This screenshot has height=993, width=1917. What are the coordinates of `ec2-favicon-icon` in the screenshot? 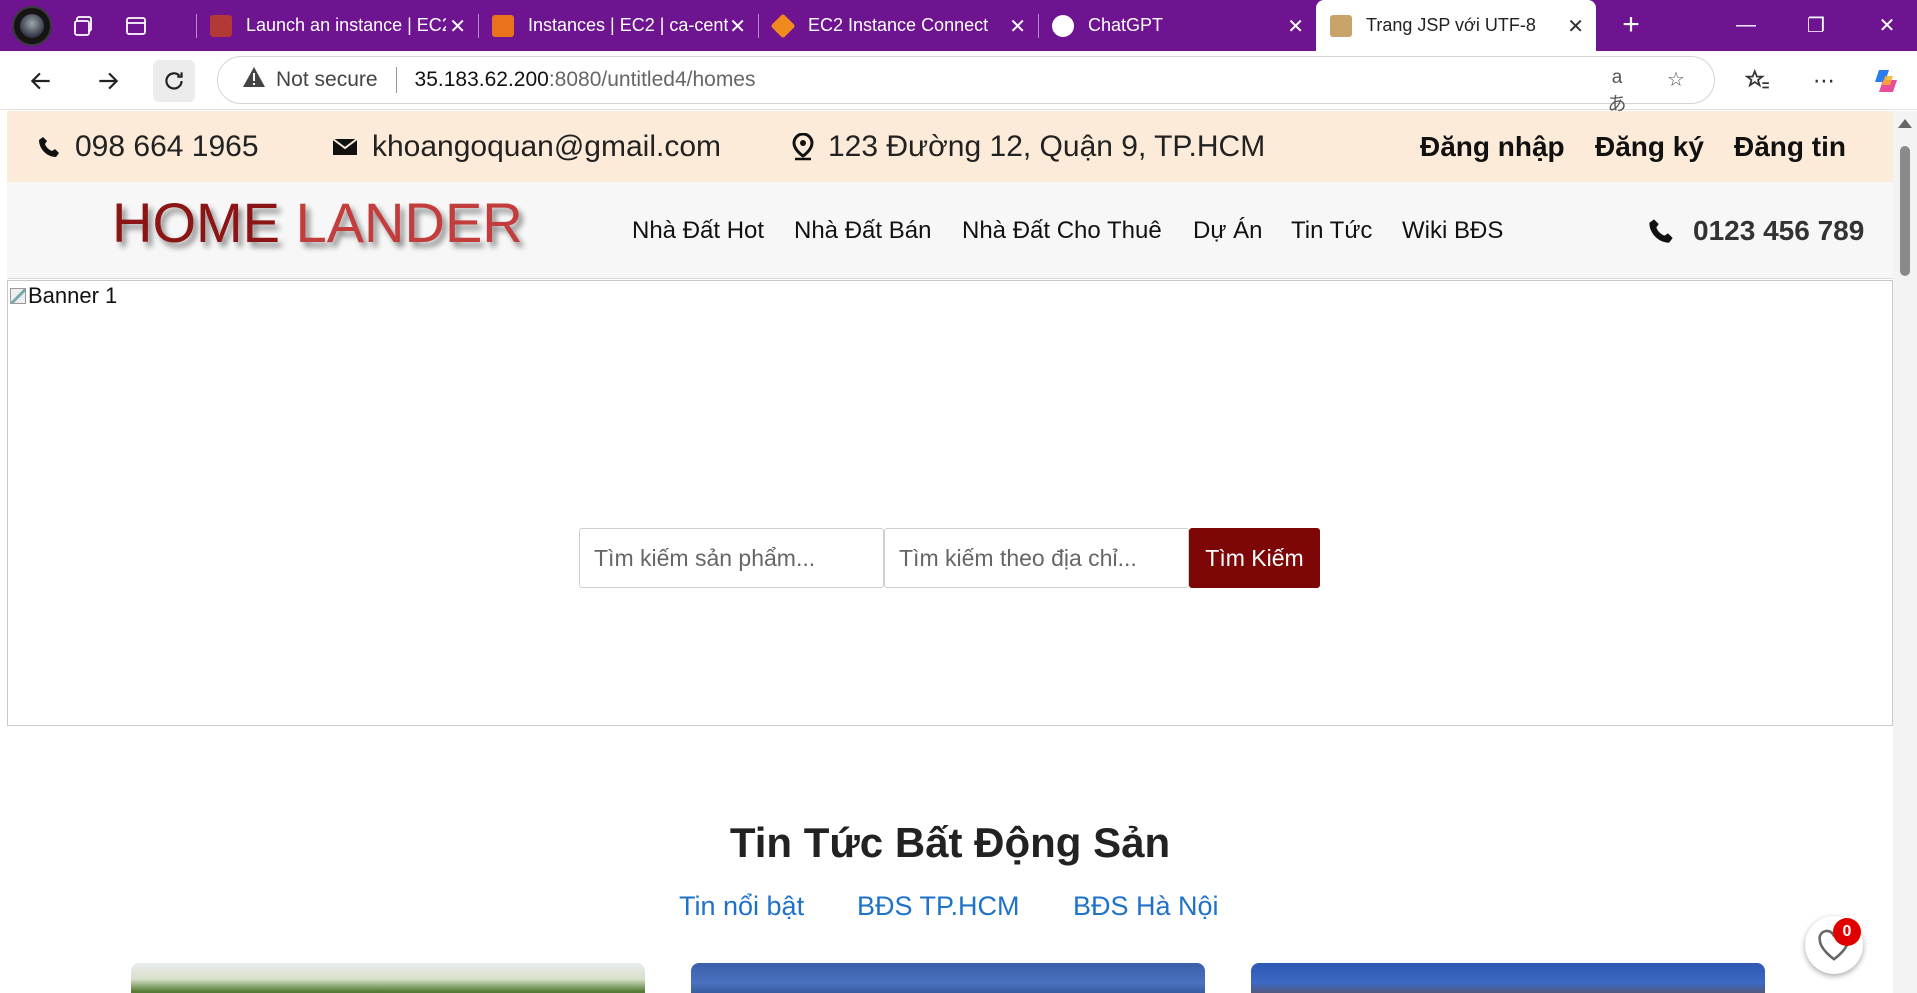 It's located at (503, 25).